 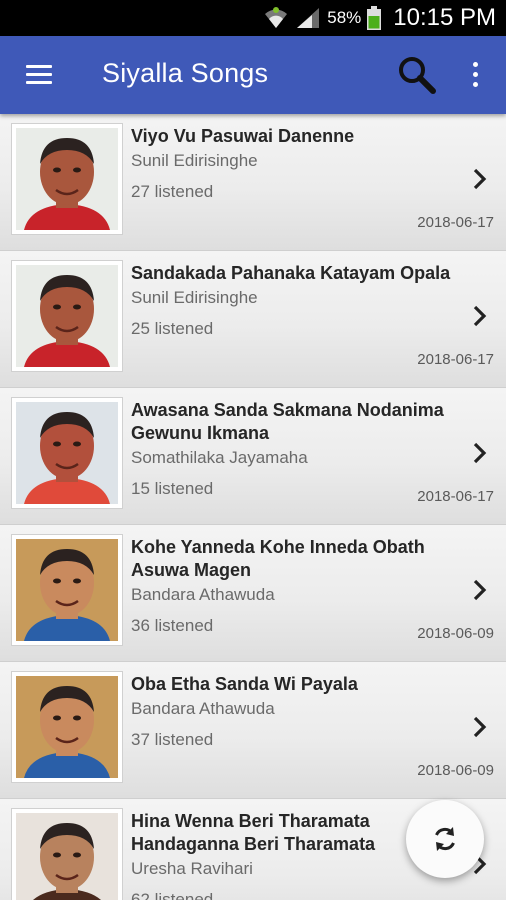 What do you see at coordinates (172, 488) in the screenshot?
I see `listen-count: 15 listened` at bounding box center [172, 488].